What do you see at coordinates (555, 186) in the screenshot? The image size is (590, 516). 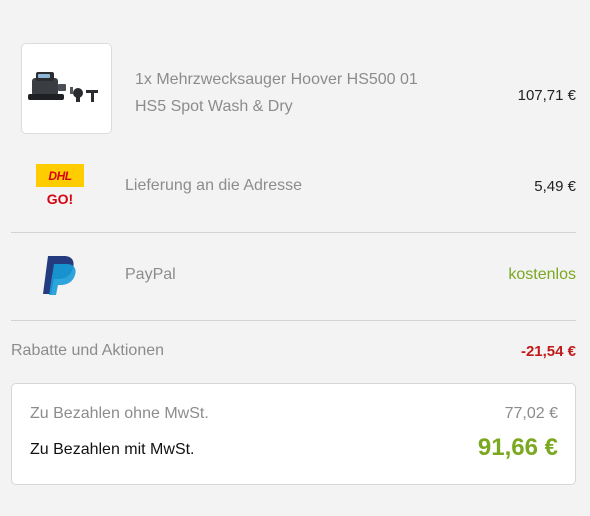 I see `shipping-price: 5,49 €` at bounding box center [555, 186].